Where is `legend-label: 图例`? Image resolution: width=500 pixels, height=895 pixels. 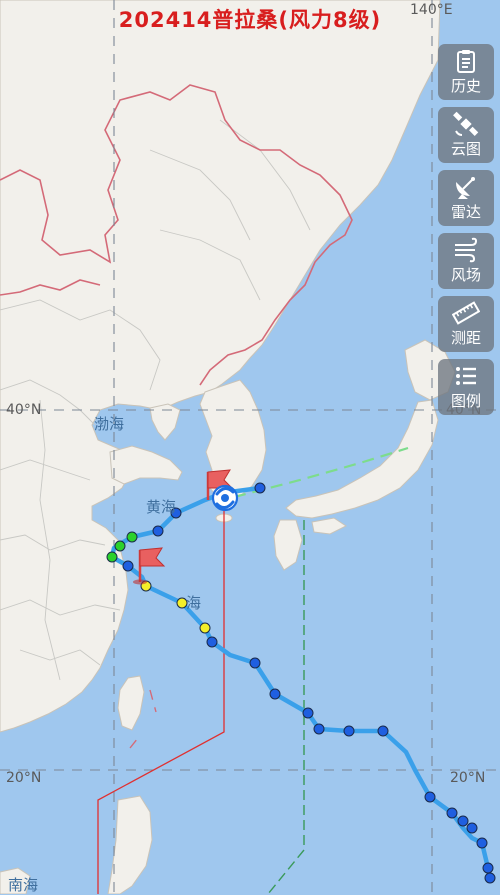 legend-label: 图例 is located at coordinates (465, 401).